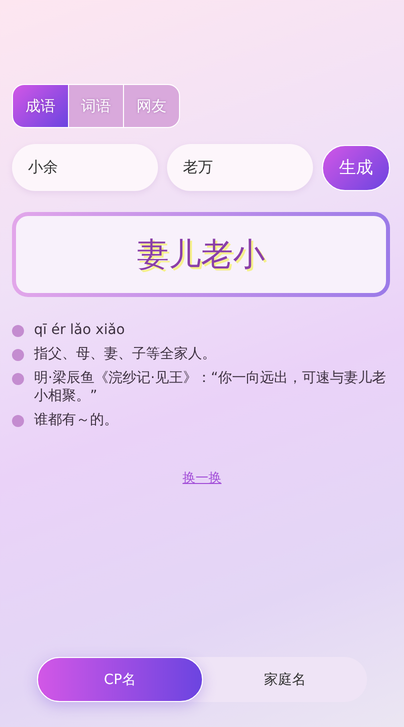 This screenshot has height=727, width=404. I want to click on generate-button: 生成, so click(356, 167).